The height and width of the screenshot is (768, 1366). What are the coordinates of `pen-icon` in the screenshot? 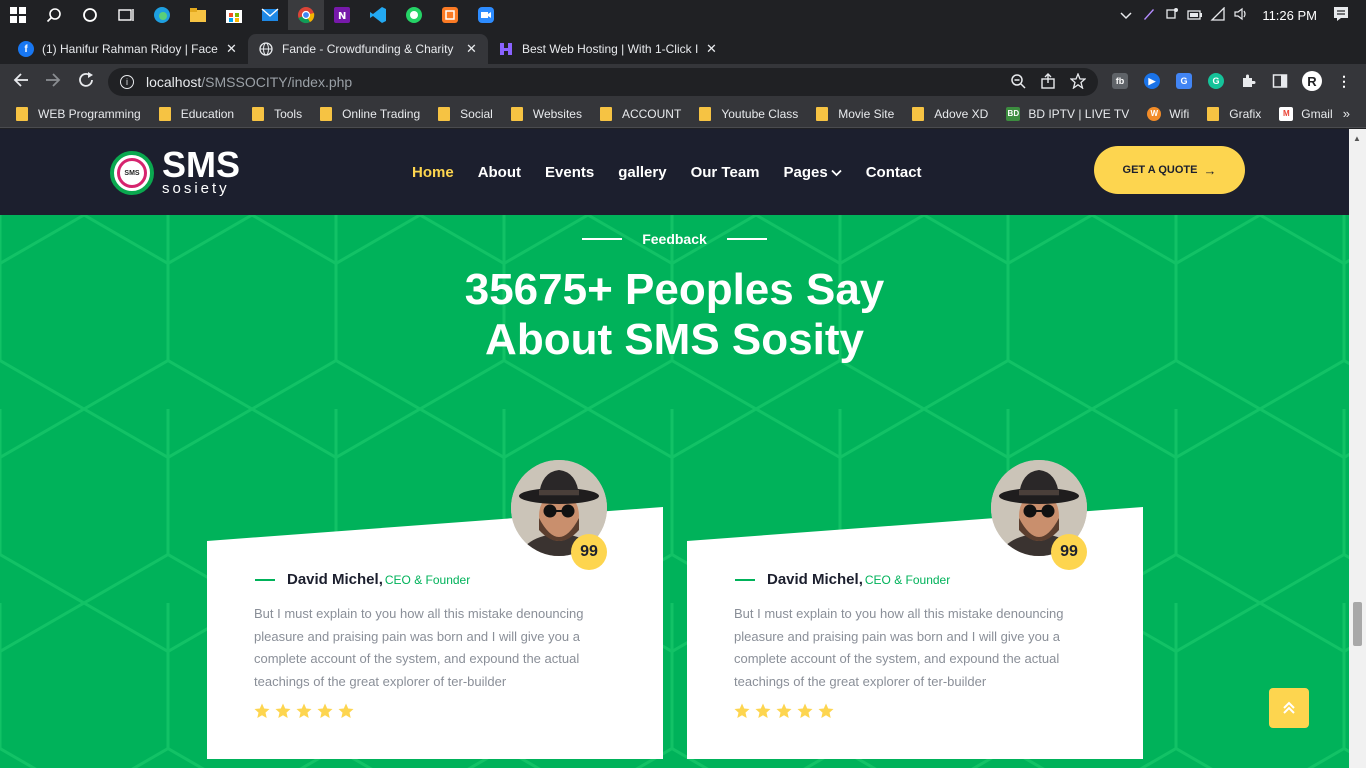 It's located at (1148, 15).